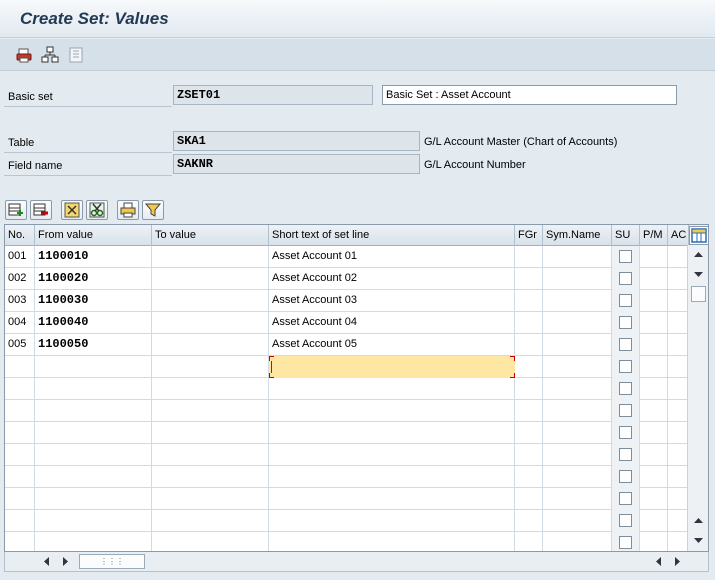 The width and height of the screenshot is (715, 580). What do you see at coordinates (392, 367) in the screenshot?
I see `active-cell` at bounding box center [392, 367].